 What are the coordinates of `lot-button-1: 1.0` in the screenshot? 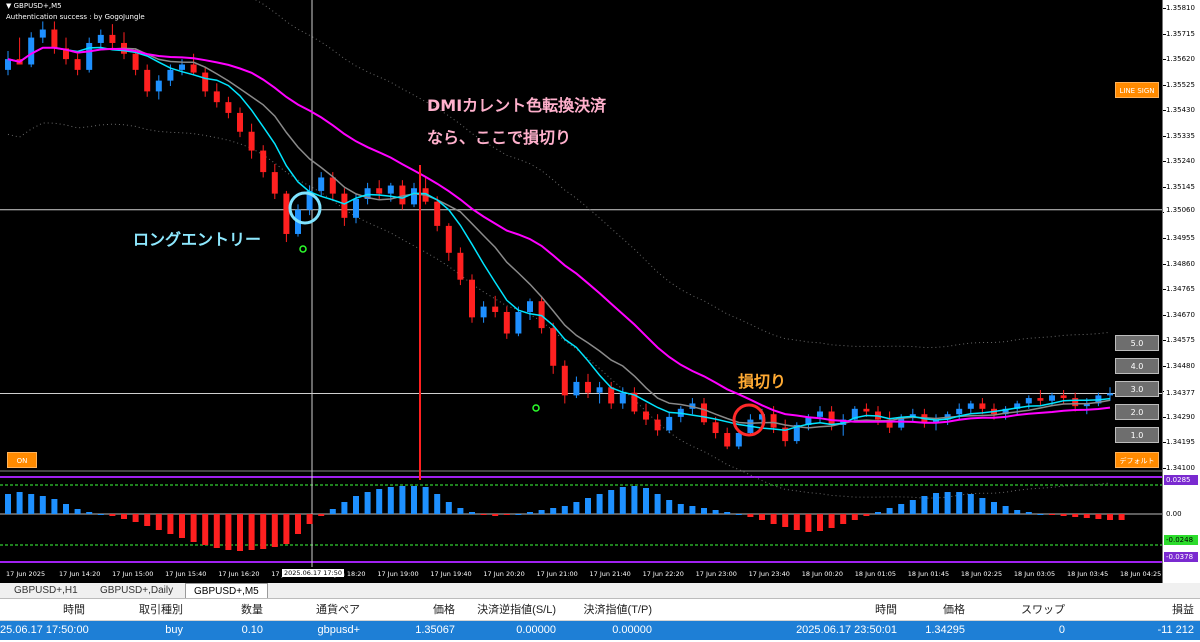 It's located at (1137, 435).